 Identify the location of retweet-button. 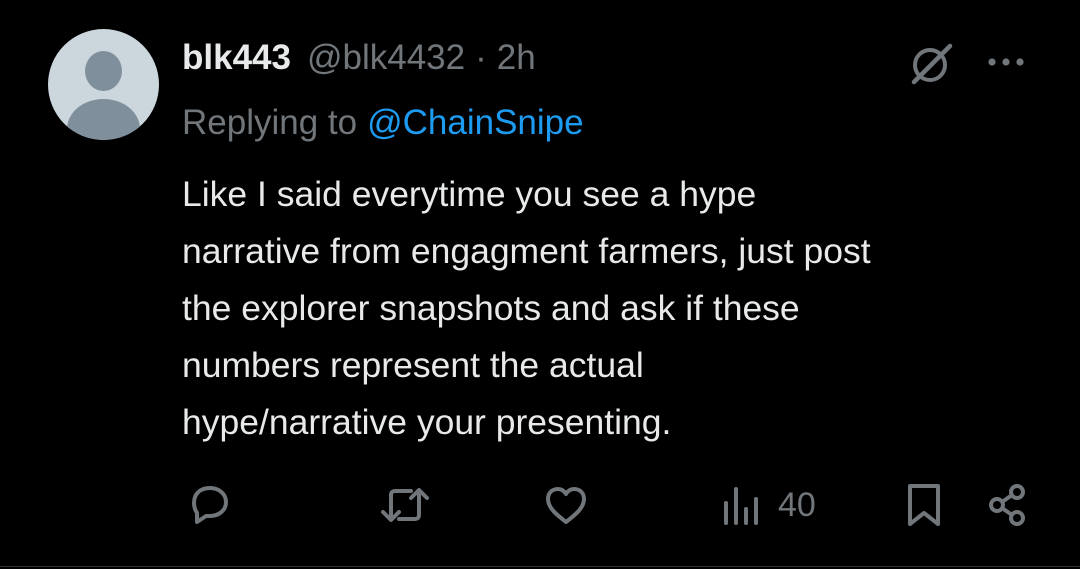
(405, 505).